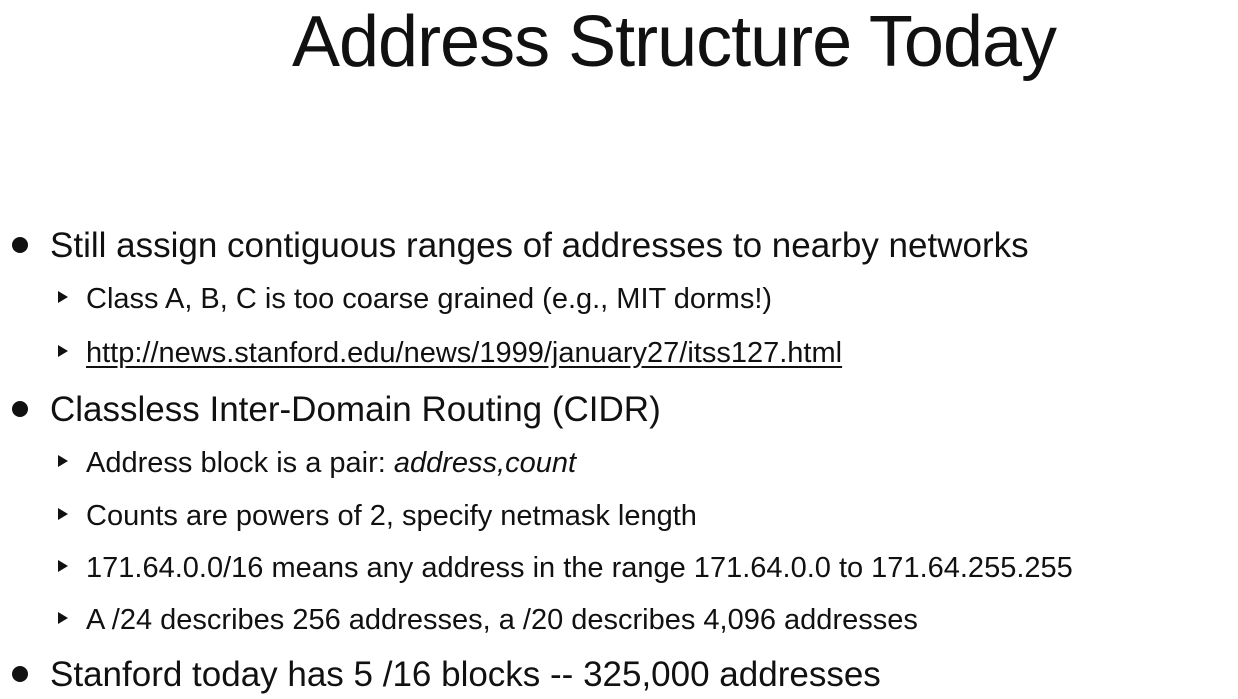 The image size is (1238, 699). I want to click on bullet-text: Classless Inter-Domain Routing (CIDR), so click(355, 409).